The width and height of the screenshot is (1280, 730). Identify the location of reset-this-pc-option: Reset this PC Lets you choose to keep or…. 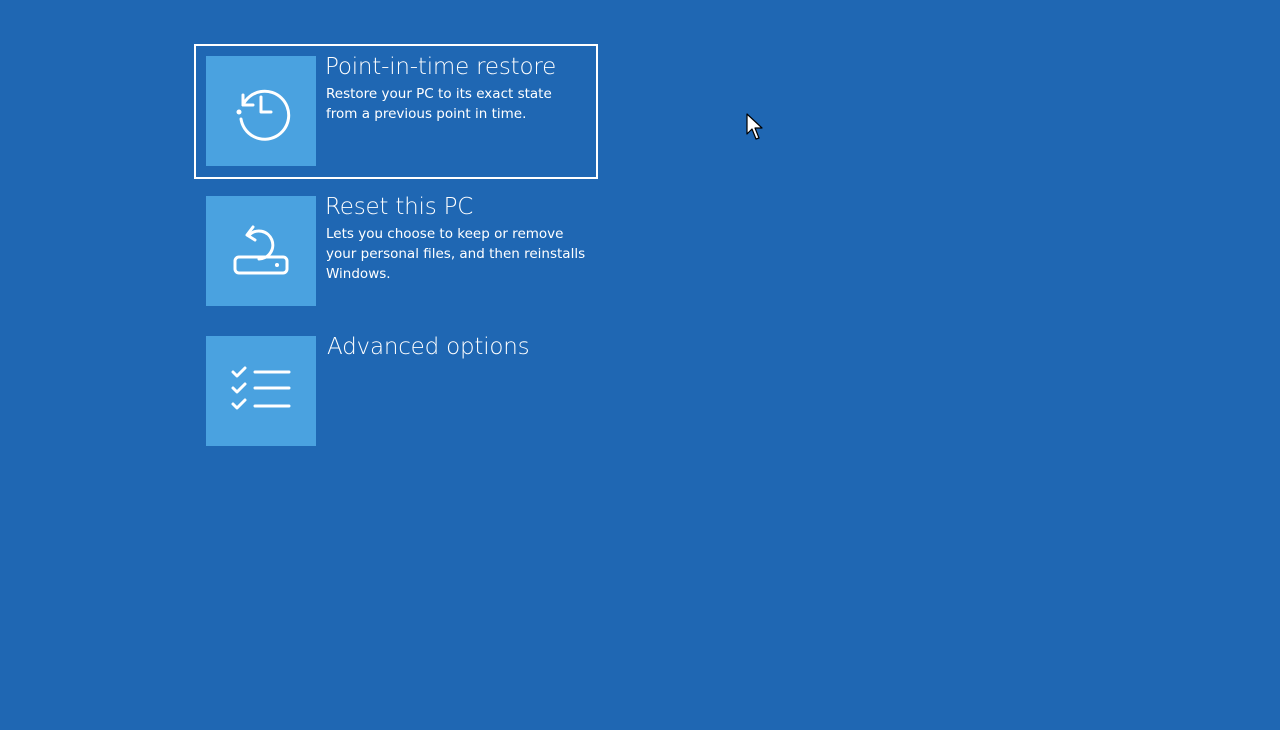
(396, 251).